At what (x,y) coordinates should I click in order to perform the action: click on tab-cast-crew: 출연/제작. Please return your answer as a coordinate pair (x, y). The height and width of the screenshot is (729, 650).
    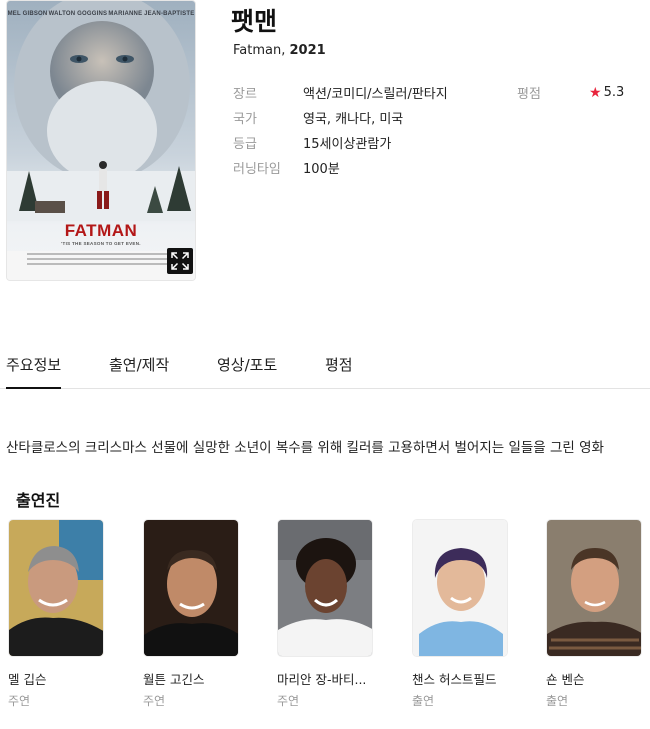
    Looking at the image, I should click on (139, 371).